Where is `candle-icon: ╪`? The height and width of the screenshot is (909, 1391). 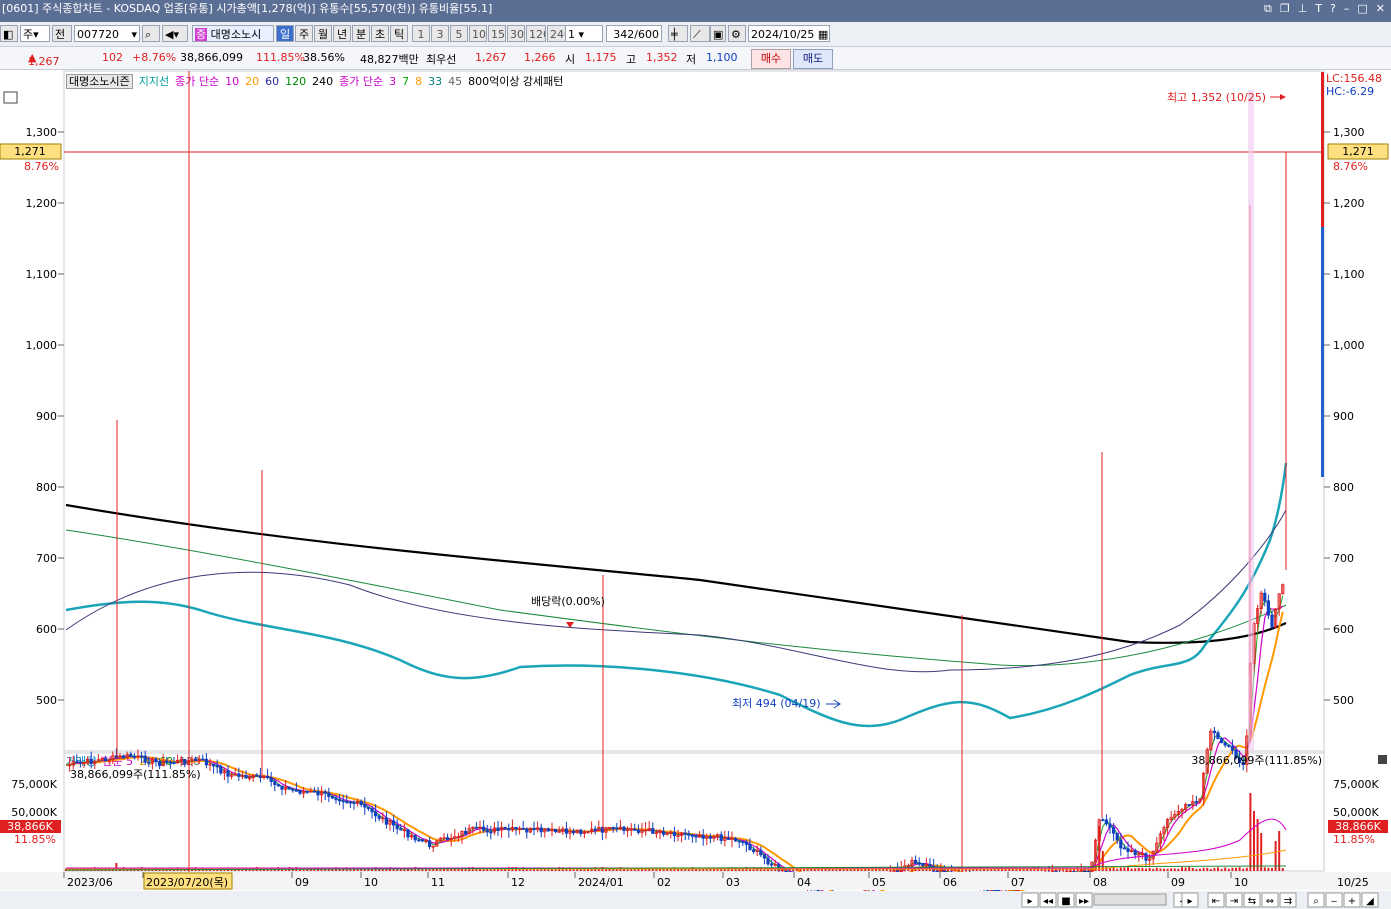 candle-icon: ╪ is located at coordinates (678, 33).